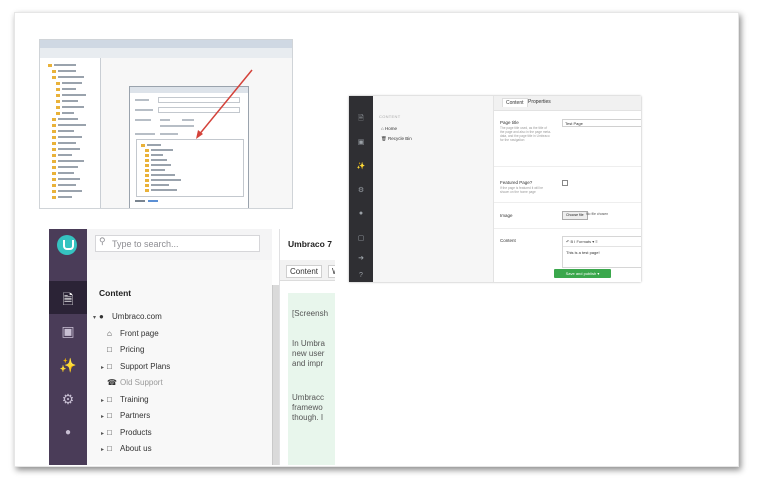  What do you see at coordinates (390, 116) in the screenshot?
I see `tree-caption: CONTENT` at bounding box center [390, 116].